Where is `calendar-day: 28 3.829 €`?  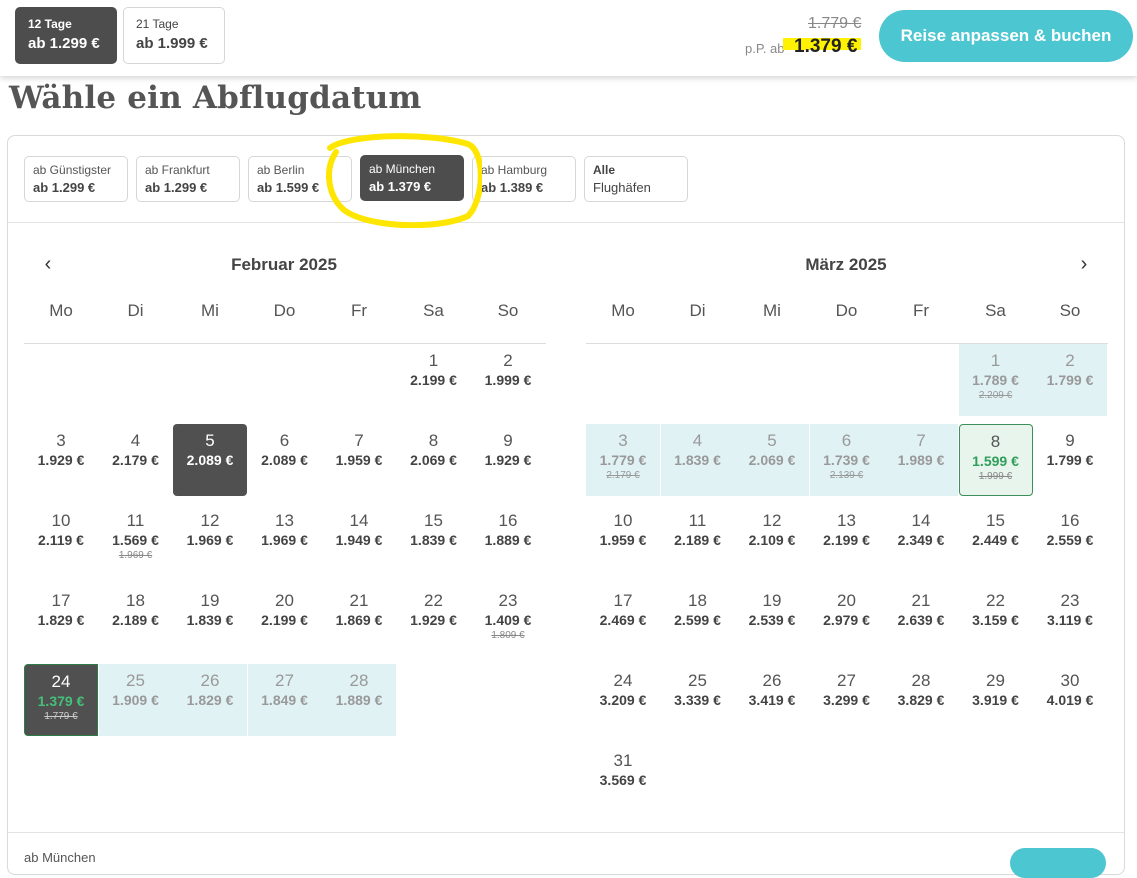
calendar-day: 28 3.829 € is located at coordinates (921, 700).